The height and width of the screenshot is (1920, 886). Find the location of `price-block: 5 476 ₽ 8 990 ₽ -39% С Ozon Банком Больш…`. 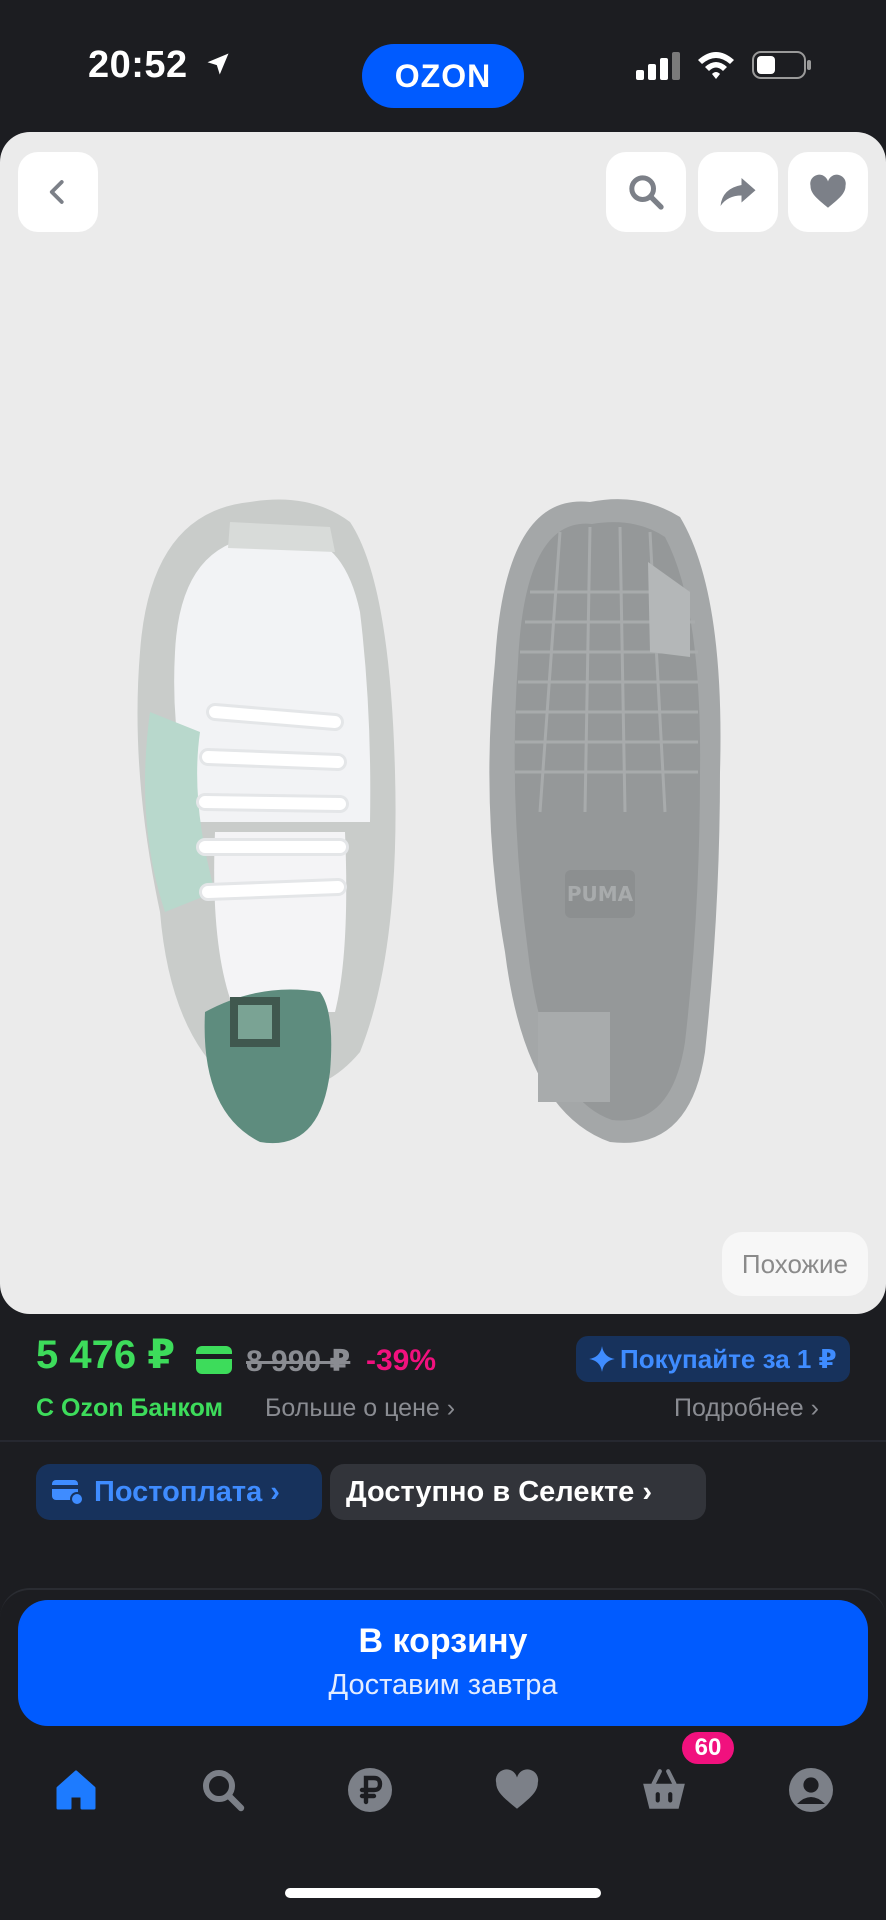

price-block: 5 476 ₽ 8 990 ₽ -39% С Ozon Банком Больш… is located at coordinates (443, 1378).